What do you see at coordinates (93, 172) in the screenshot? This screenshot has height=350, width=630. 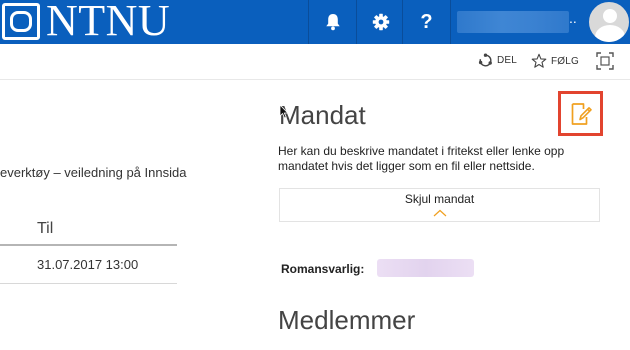 I see `help-link-text: everktøy – veiledning på Innsida` at bounding box center [93, 172].